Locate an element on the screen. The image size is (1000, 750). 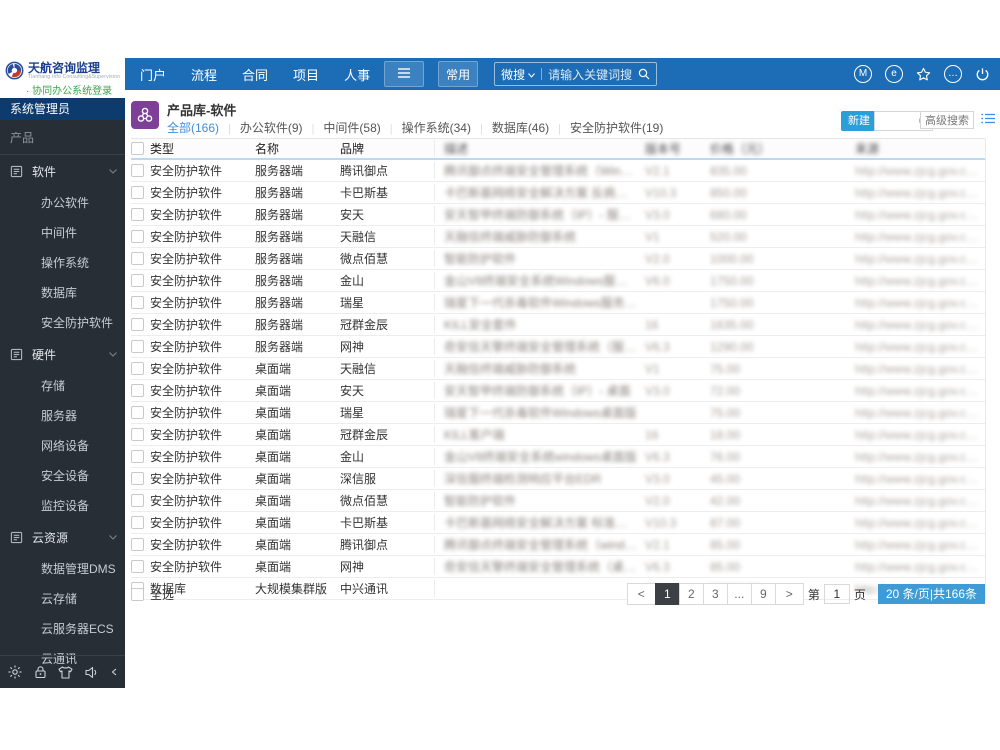
sidebar-item-存储: 存储 is located at coordinates (62, 386).